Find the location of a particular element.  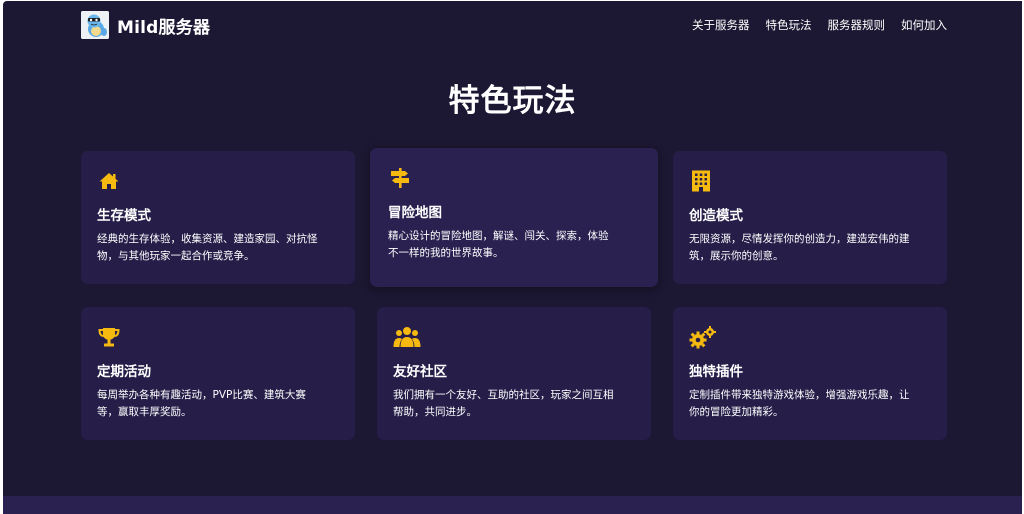

brand-name: Mild服务器 is located at coordinates (164, 27).